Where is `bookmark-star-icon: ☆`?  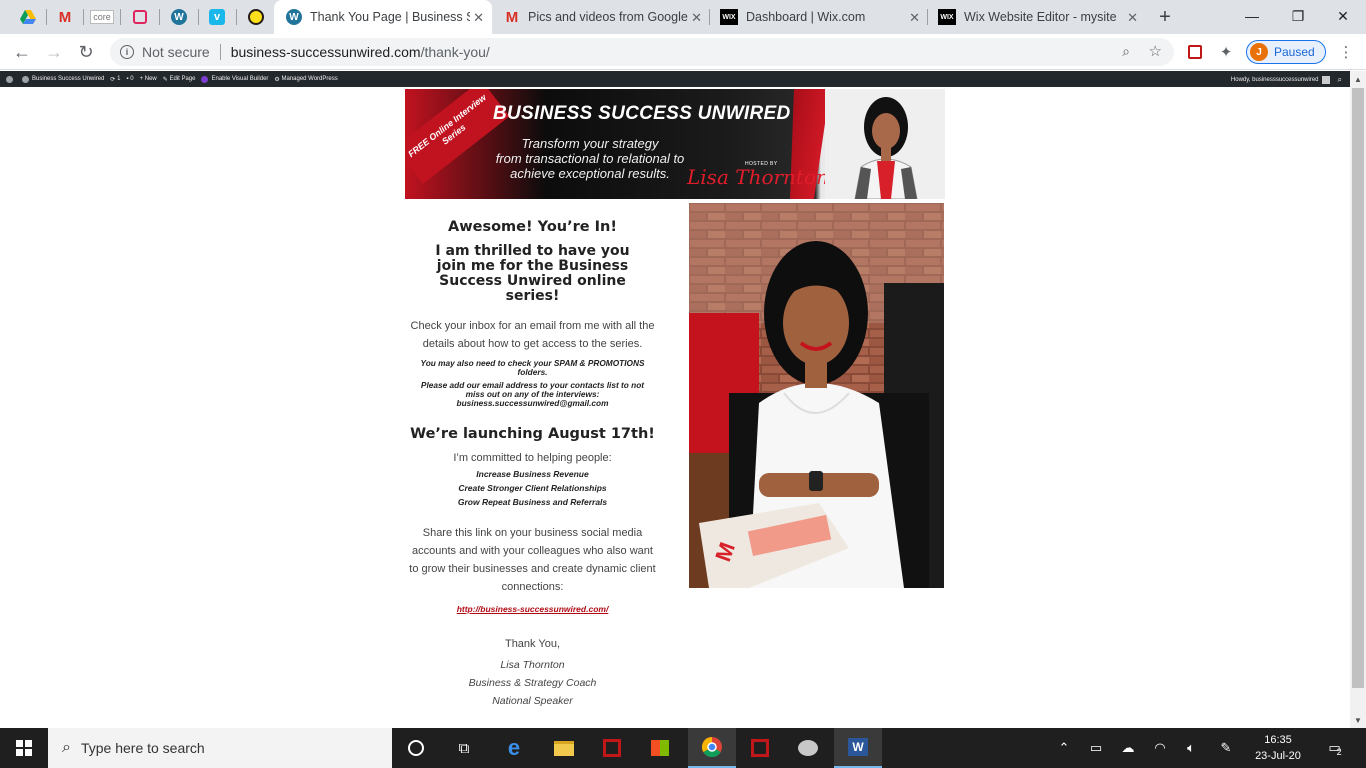 bookmark-star-icon: ☆ is located at coordinates (1155, 51).